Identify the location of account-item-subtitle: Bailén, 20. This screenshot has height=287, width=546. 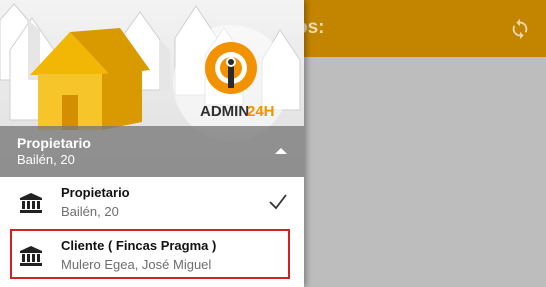
(90, 211).